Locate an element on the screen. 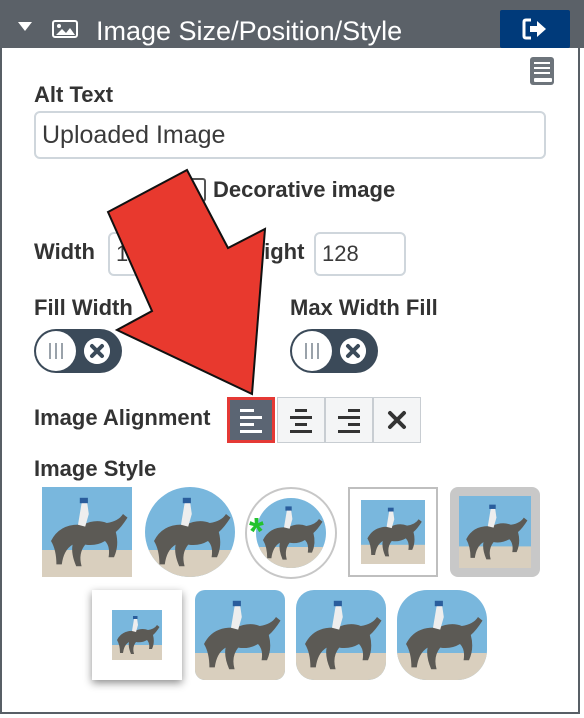 Image resolution: width=584 pixels, height=718 pixels. align-right-button is located at coordinates (349, 420).